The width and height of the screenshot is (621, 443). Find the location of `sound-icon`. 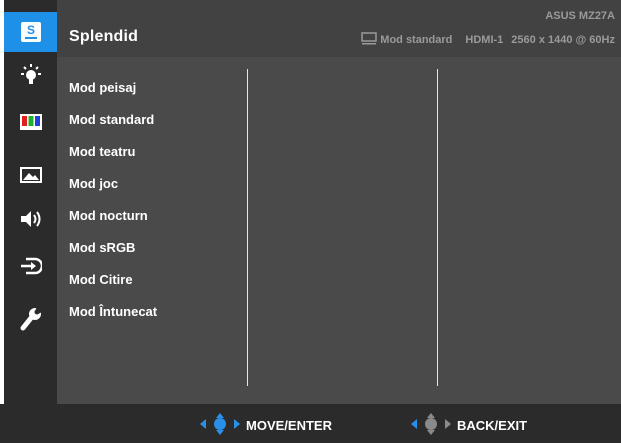

sound-icon is located at coordinates (31, 219).